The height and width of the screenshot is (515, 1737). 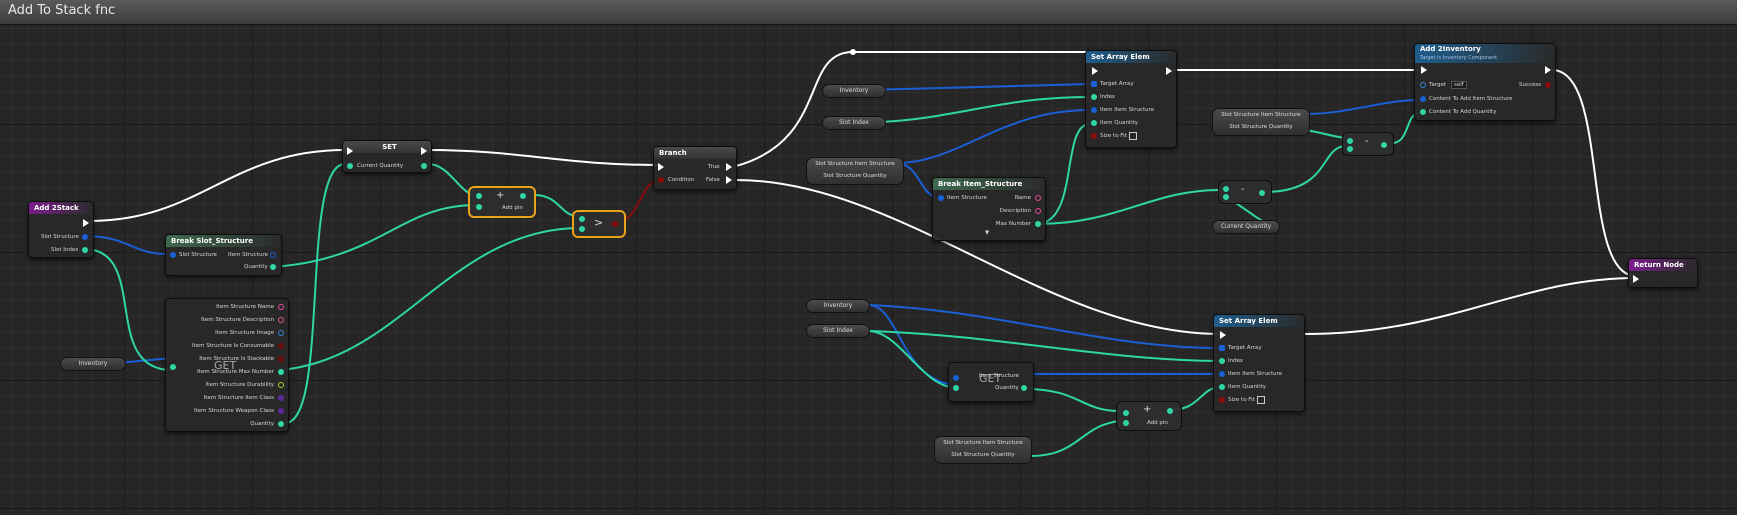 What do you see at coordinates (61, 229) in the screenshot?
I see `entry-node-add-2stack: Add 2Stack Slot Structure Slot Index` at bounding box center [61, 229].